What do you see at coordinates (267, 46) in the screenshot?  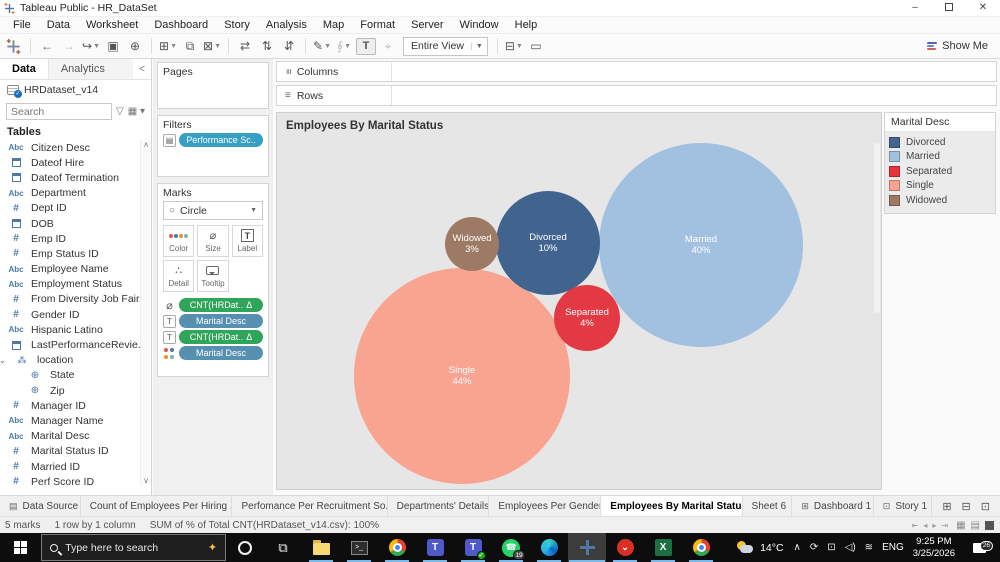 I see `sort-ascending-icon: ⇅` at bounding box center [267, 46].